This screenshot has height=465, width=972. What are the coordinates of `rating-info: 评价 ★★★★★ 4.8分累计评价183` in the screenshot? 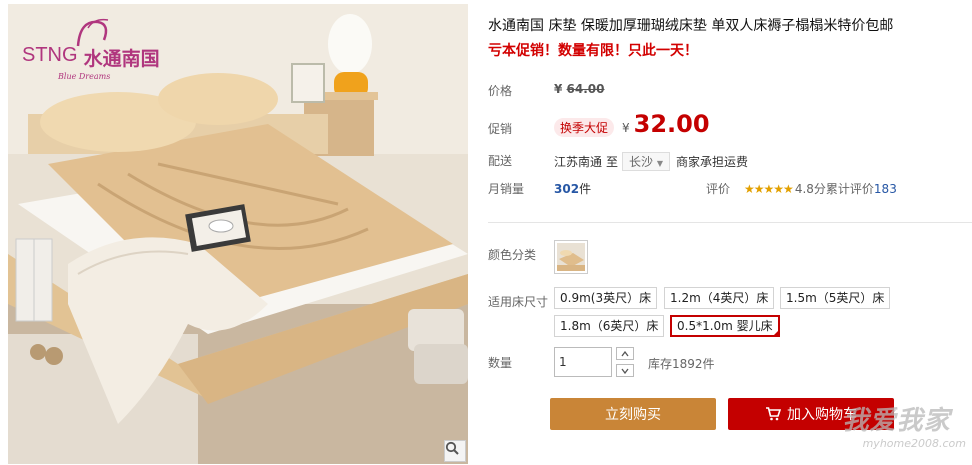 It's located at (801, 188).